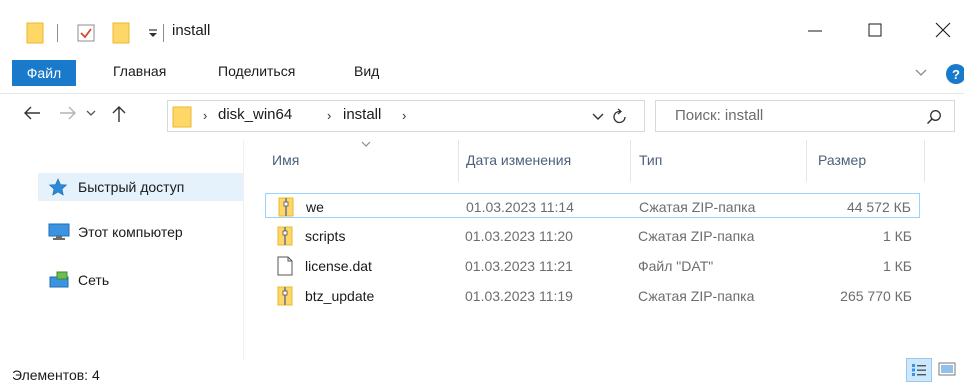 This screenshot has height=383, width=964. What do you see at coordinates (366, 71) in the screenshot?
I see `tab-view: Вид` at bounding box center [366, 71].